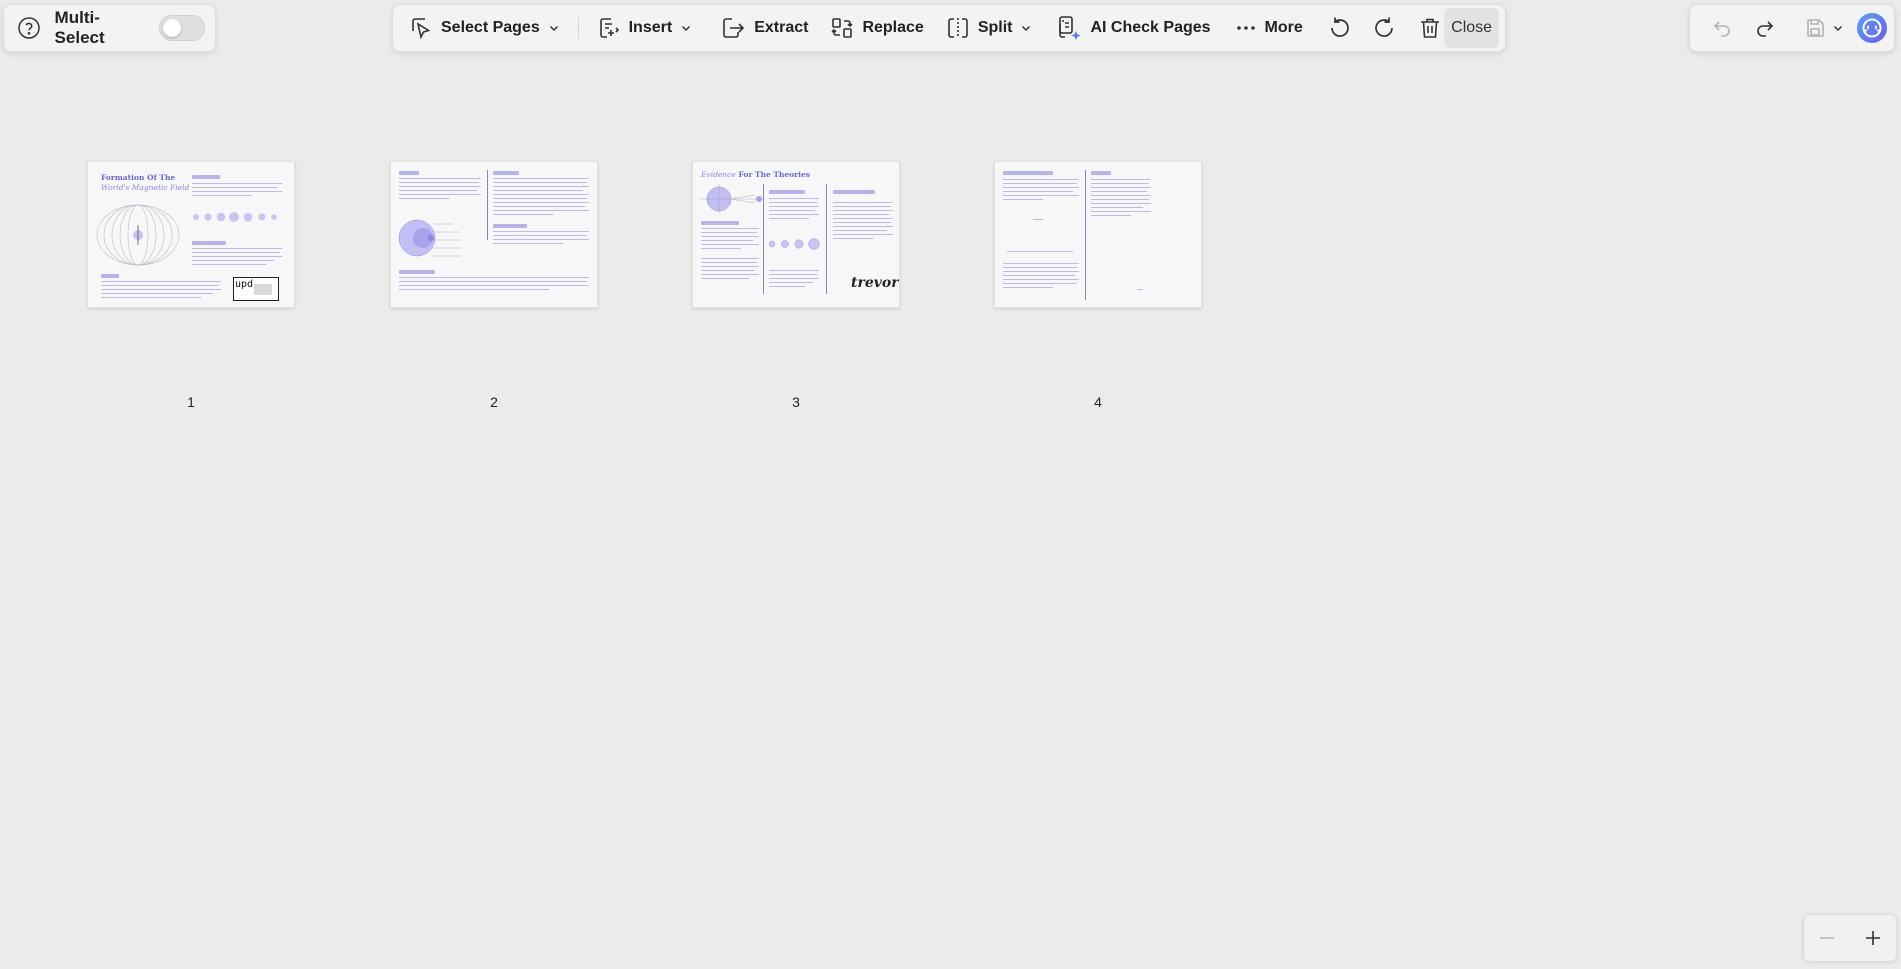  I want to click on insert-icon, so click(609, 28).